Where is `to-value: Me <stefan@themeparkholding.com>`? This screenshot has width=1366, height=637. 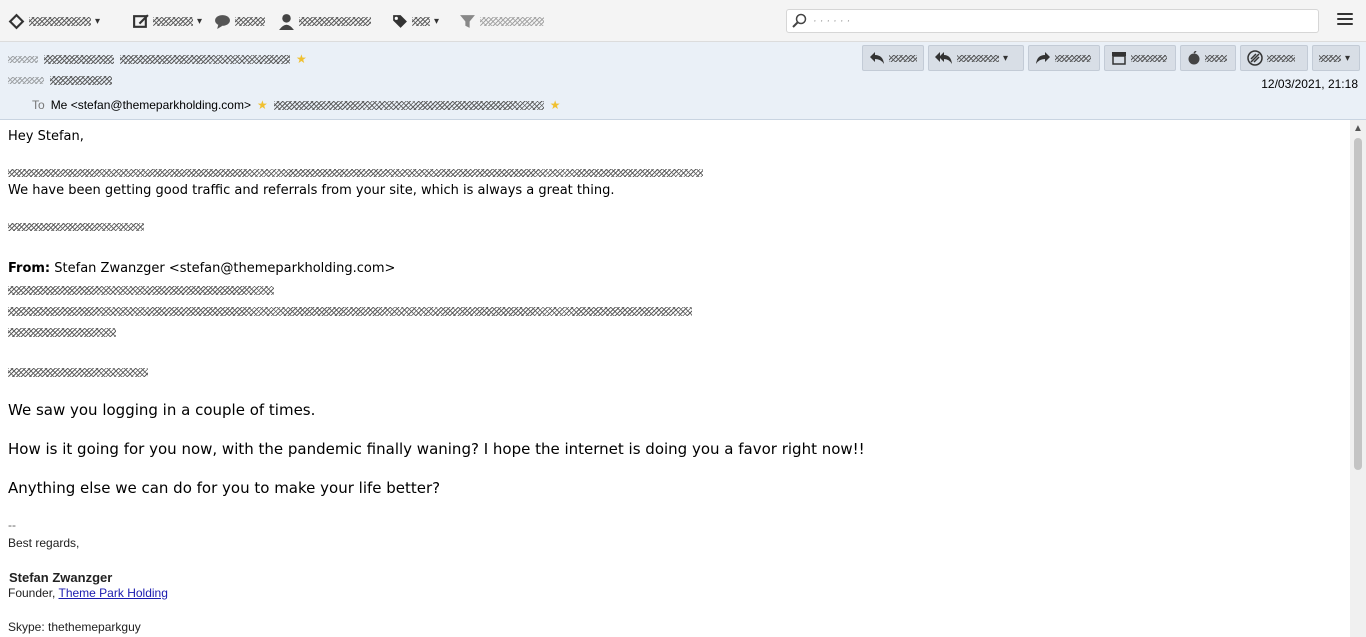 to-value: Me <stefan@themeparkholding.com> is located at coordinates (151, 105).